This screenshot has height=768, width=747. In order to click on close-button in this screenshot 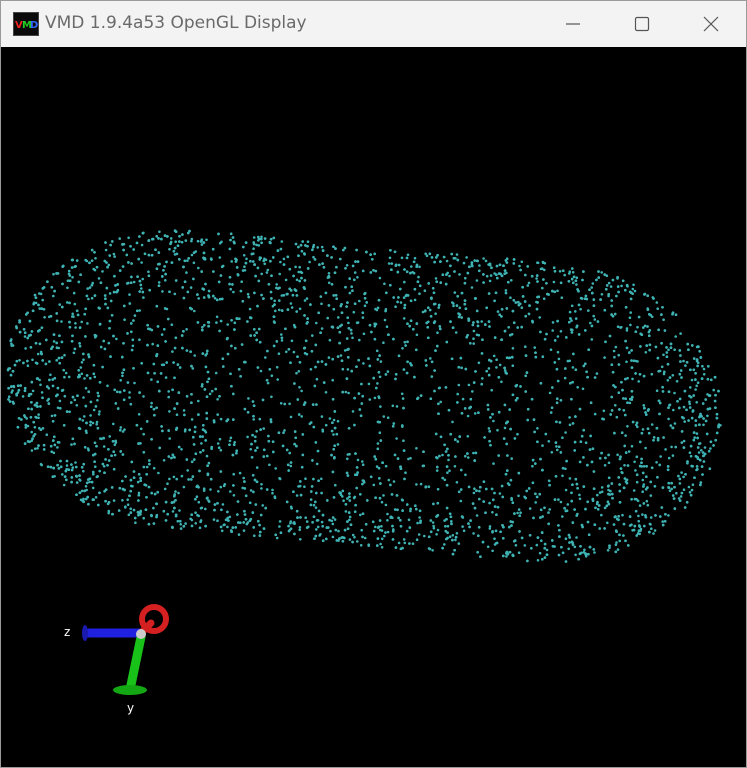, I will do `click(711, 24)`.